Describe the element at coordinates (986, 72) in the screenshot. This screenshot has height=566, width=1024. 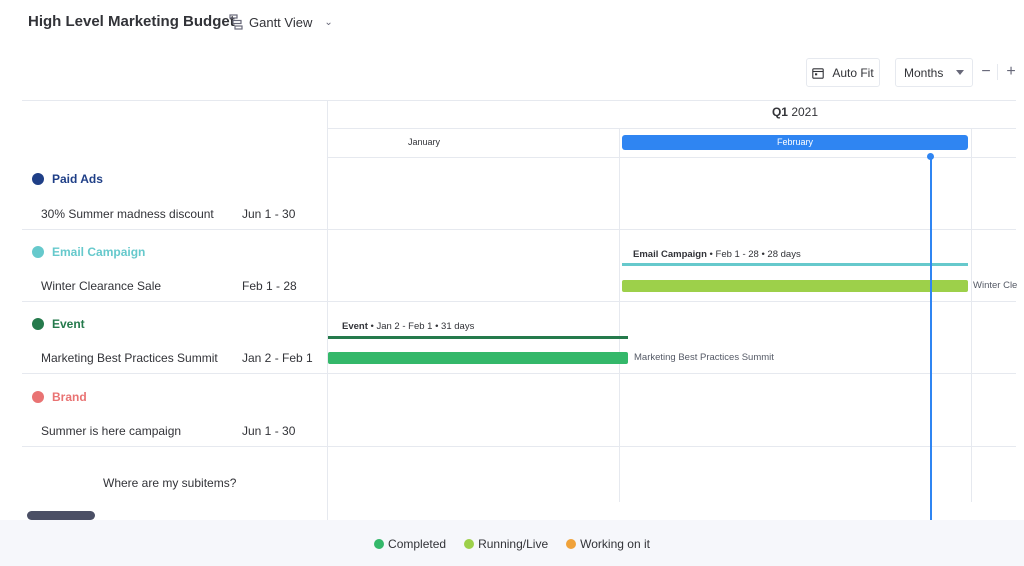
I see `zoom-out-button: −` at that location.